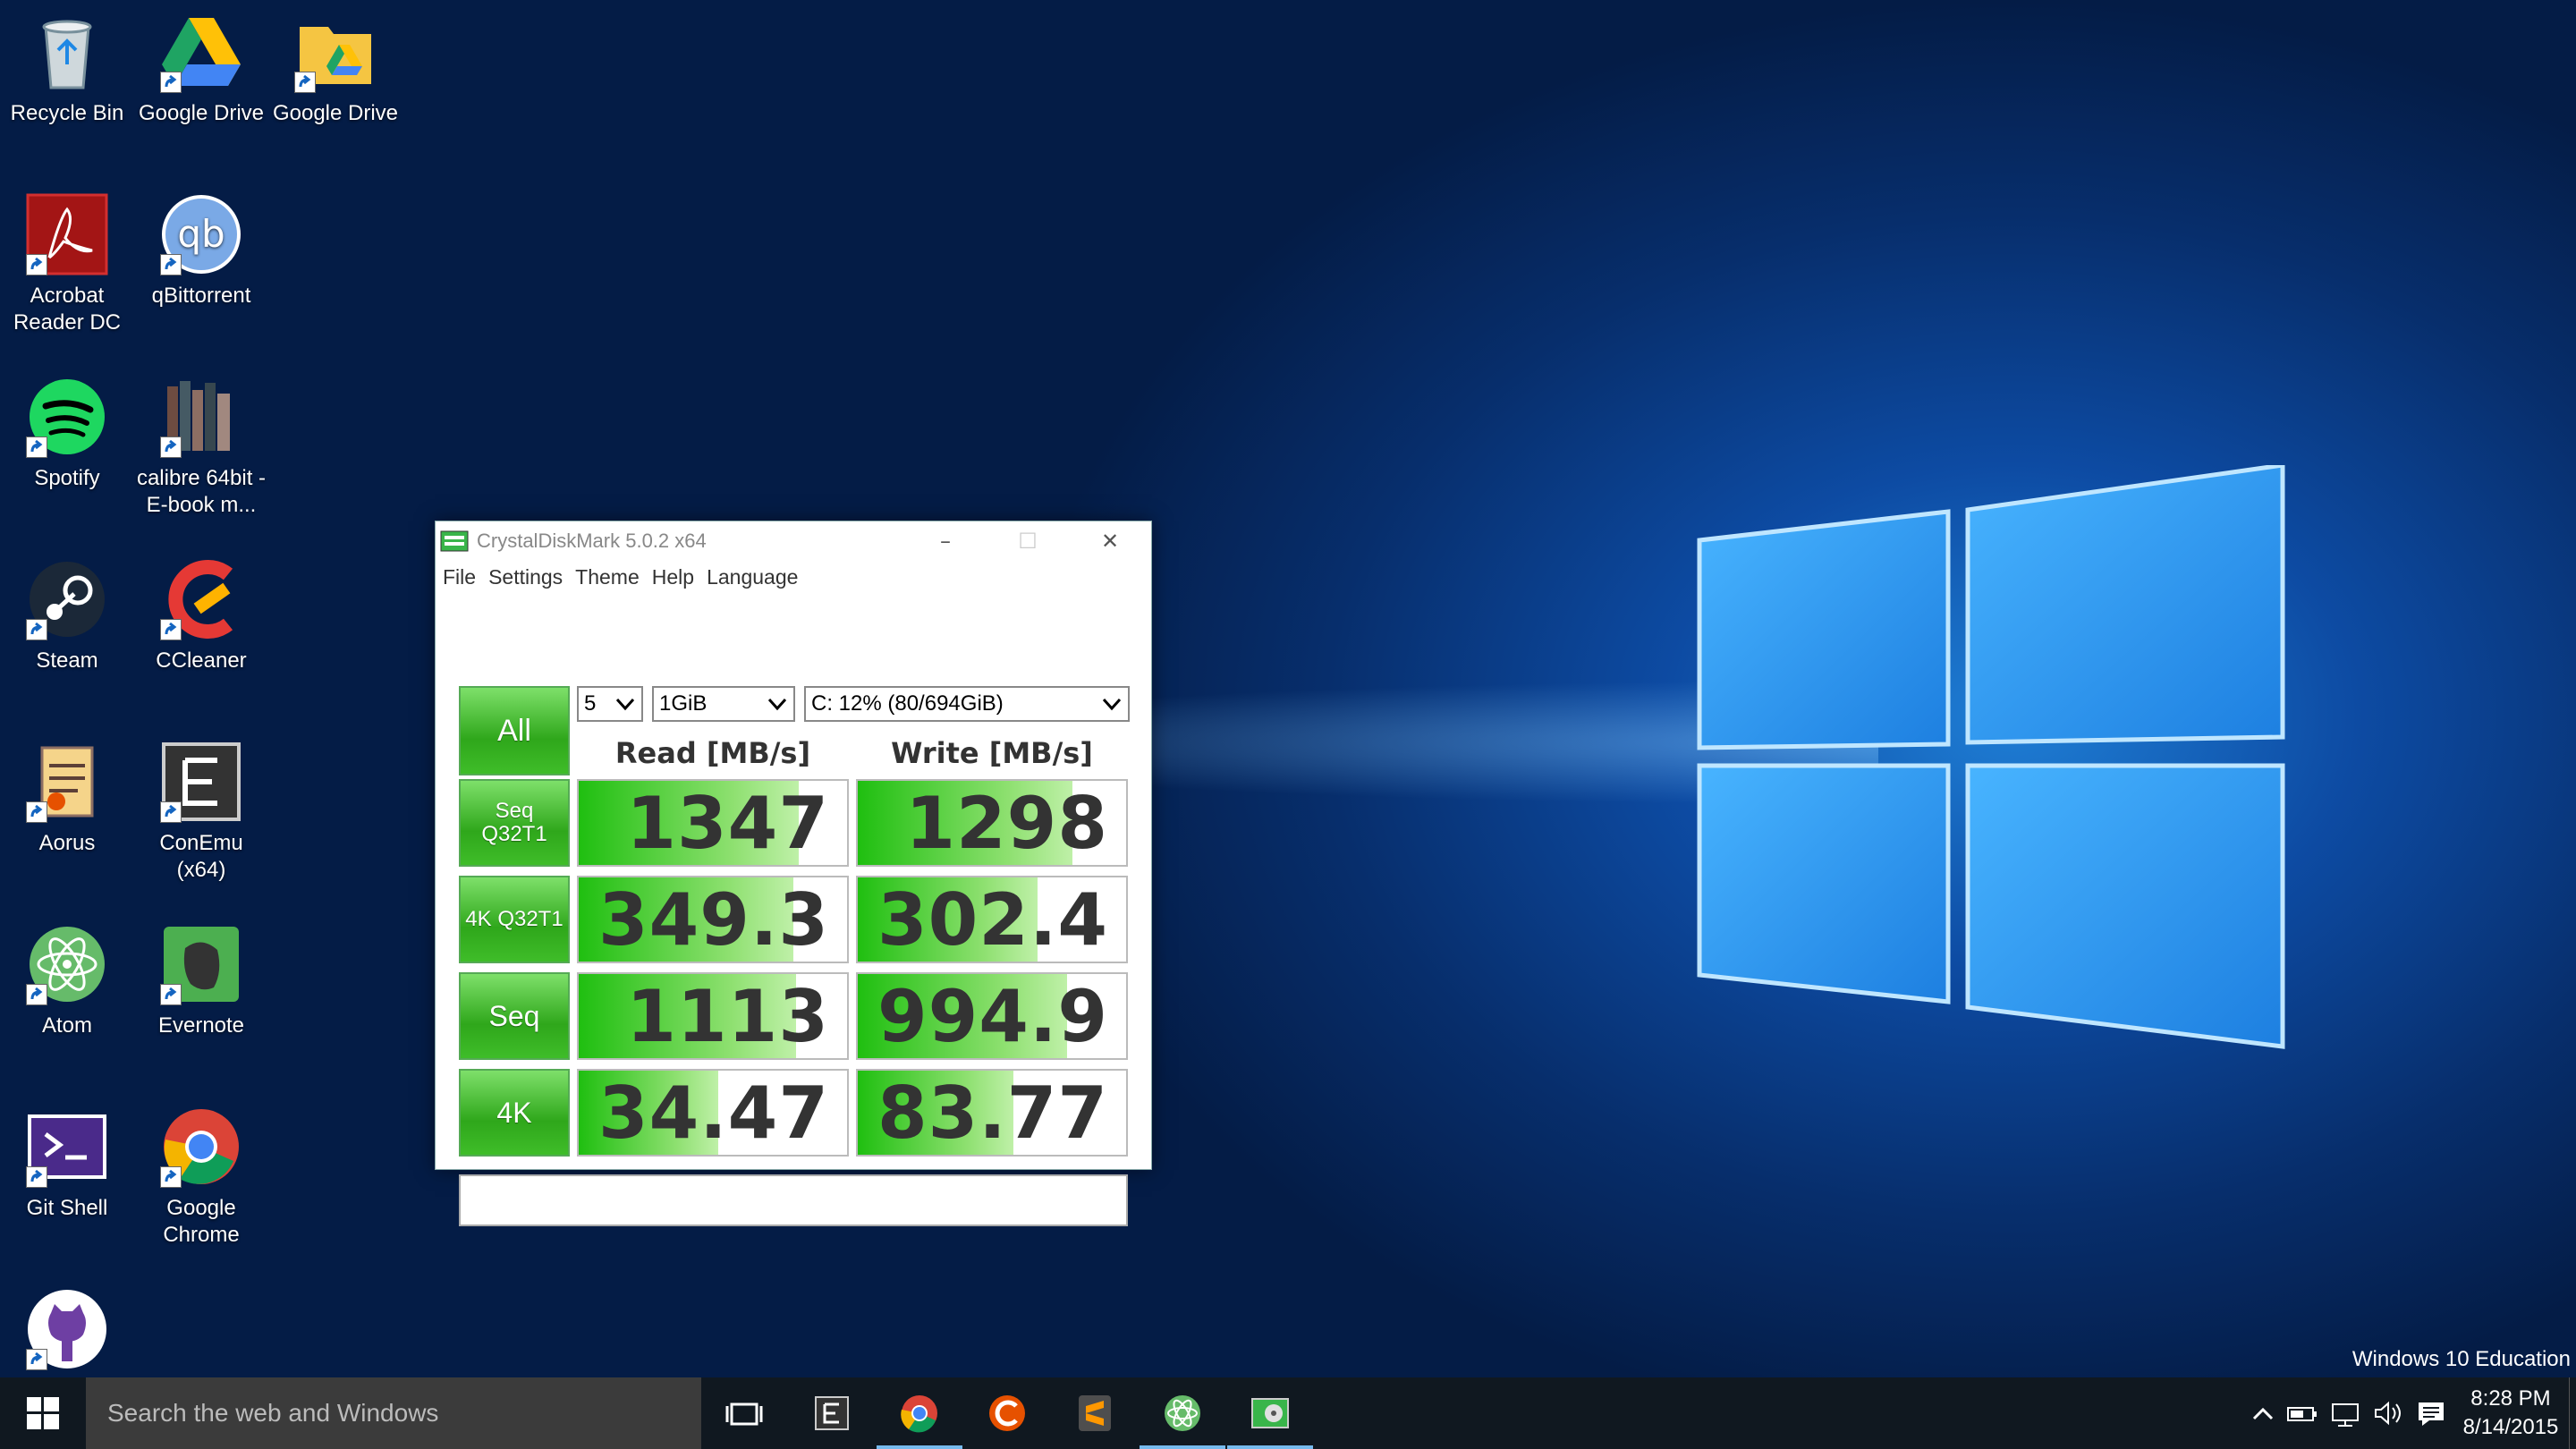 This screenshot has height=1449, width=2576. Describe the element at coordinates (727, 823) in the screenshot. I see `read-result-value: 1347` at that location.